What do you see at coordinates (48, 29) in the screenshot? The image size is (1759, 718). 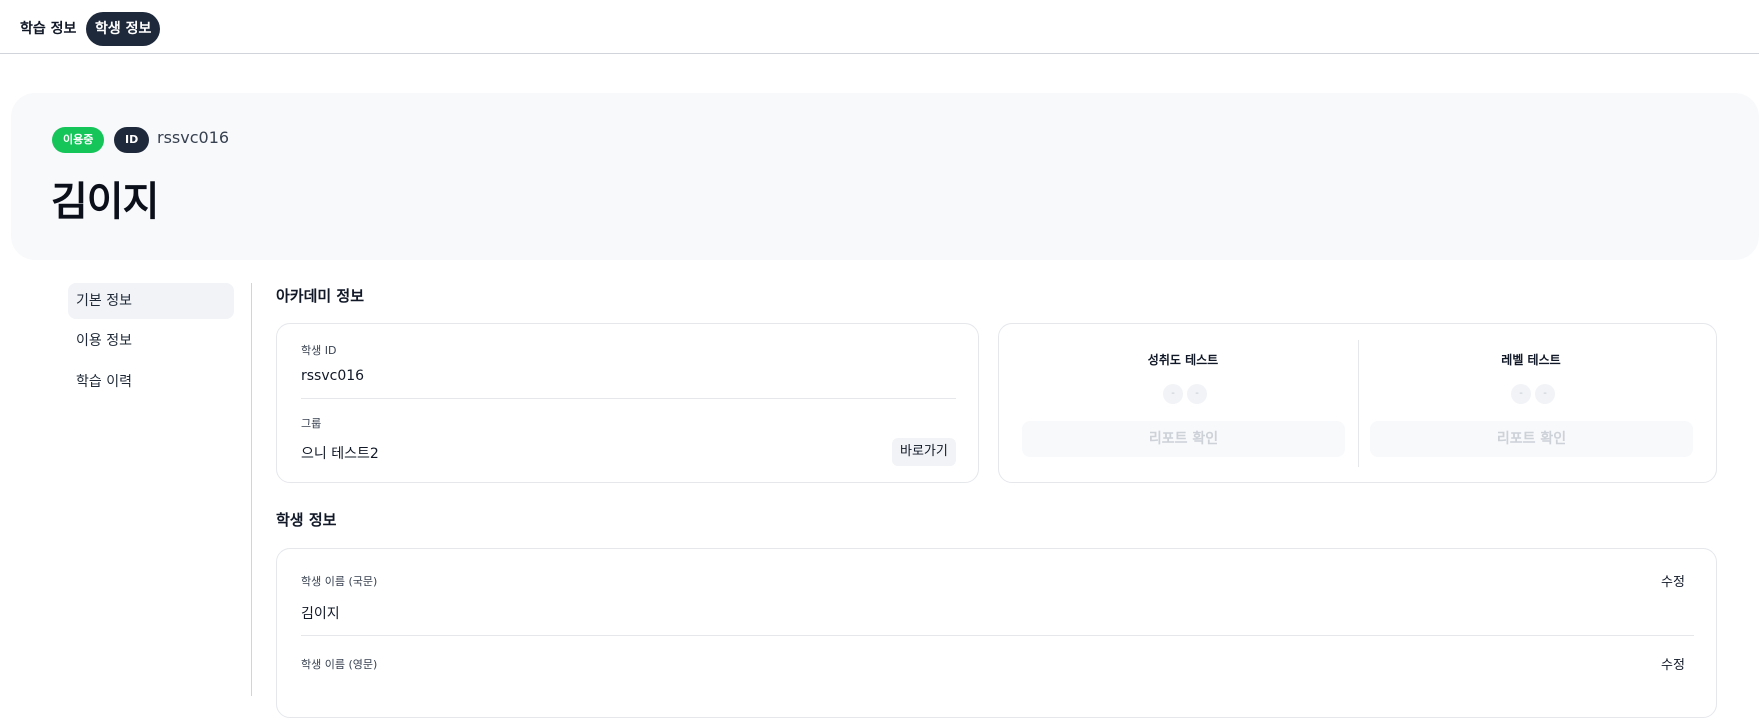 I see `tab-learning-info: 학습 정보` at bounding box center [48, 29].